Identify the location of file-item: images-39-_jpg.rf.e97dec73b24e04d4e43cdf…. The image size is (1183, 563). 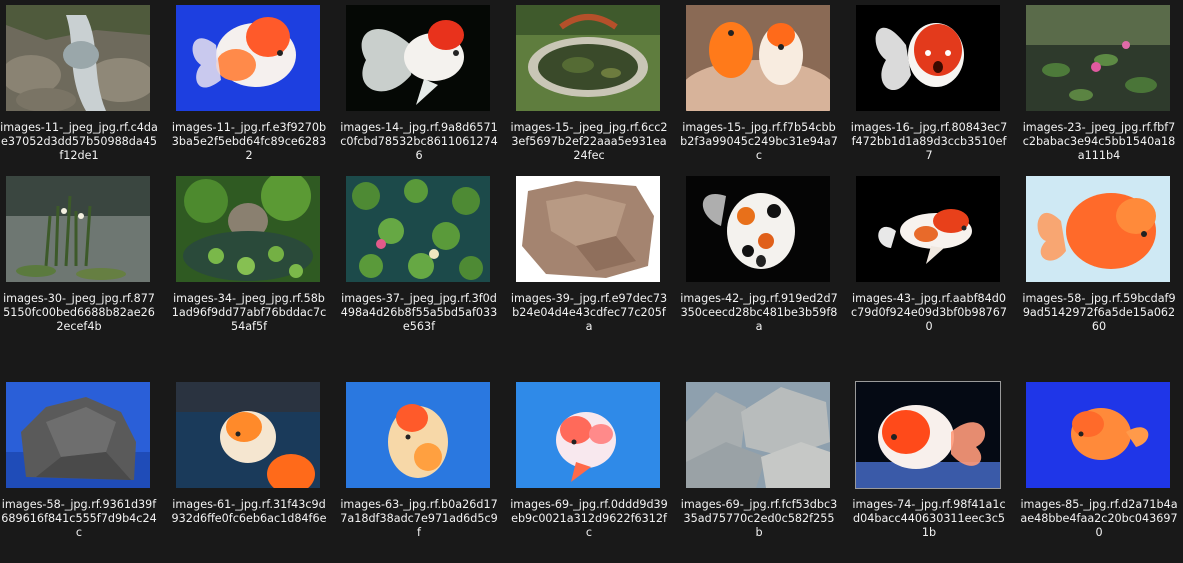
(597, 267).